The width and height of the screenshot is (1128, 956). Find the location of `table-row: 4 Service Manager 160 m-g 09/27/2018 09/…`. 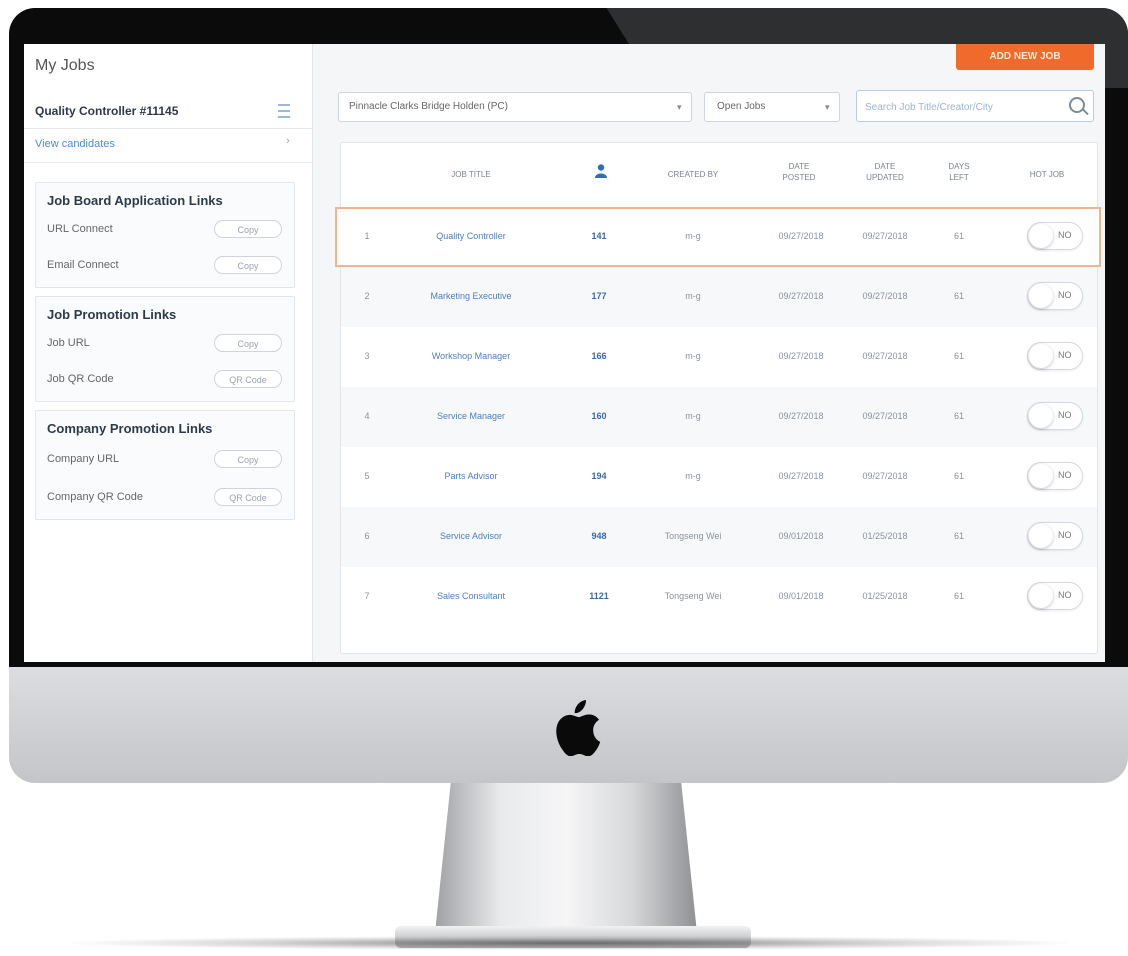

table-row: 4 Service Manager 160 m-g 09/27/2018 09/… is located at coordinates (719, 417).